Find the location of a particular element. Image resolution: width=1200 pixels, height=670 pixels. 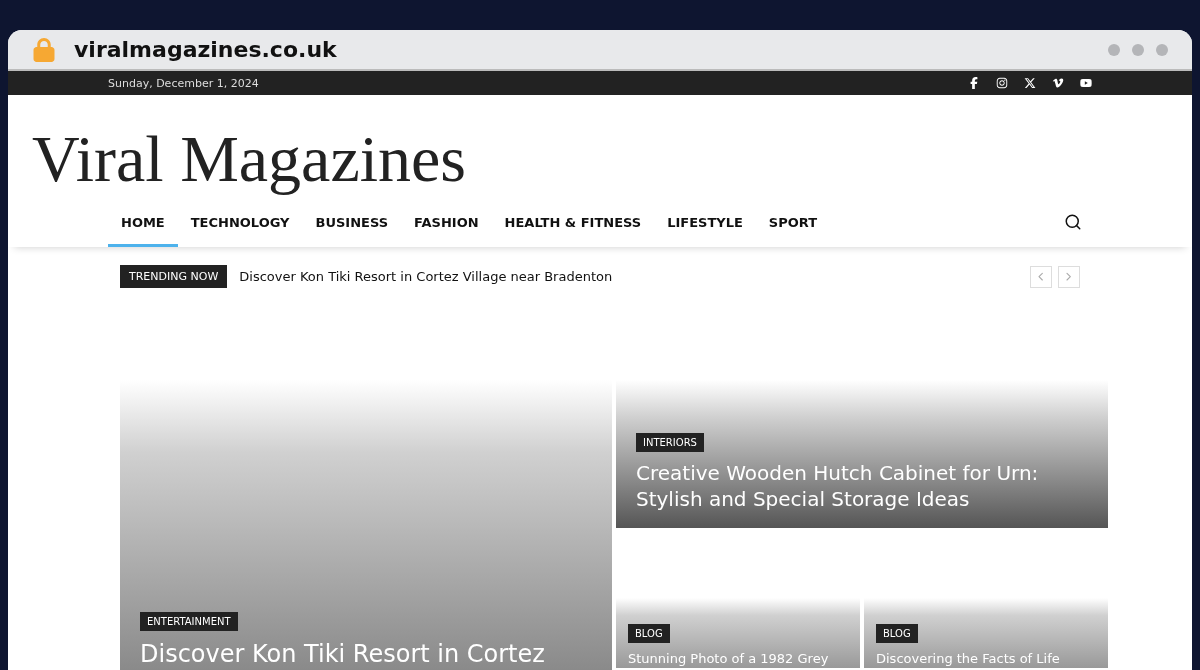

youtube-icon is located at coordinates (1086, 83).